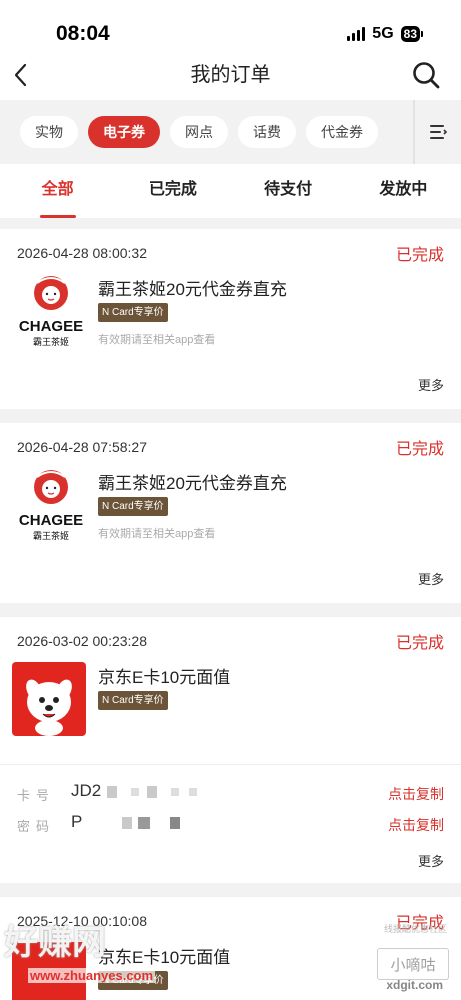 This screenshot has height=1000, width=461. What do you see at coordinates (36, 795) in the screenshot?
I see `card-number-label: 卡号` at bounding box center [36, 795].